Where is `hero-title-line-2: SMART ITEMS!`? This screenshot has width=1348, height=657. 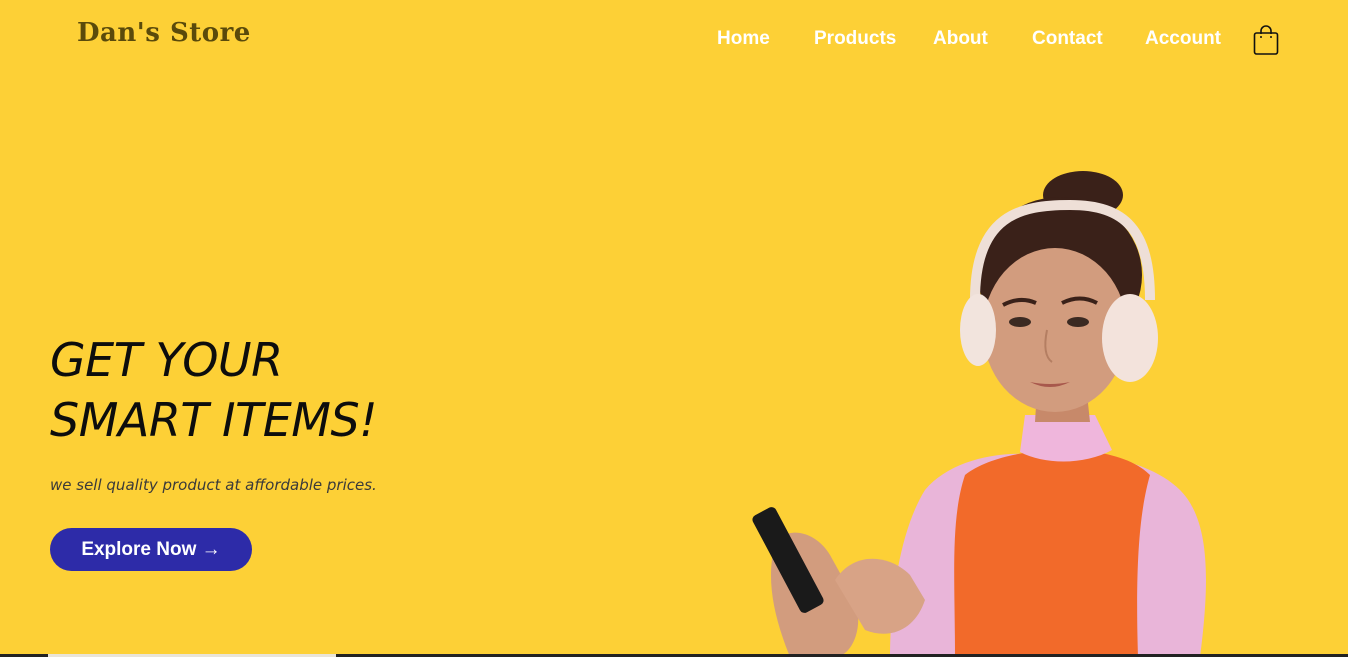
hero-title-line-2: SMART ITEMS! is located at coordinates (214, 420).